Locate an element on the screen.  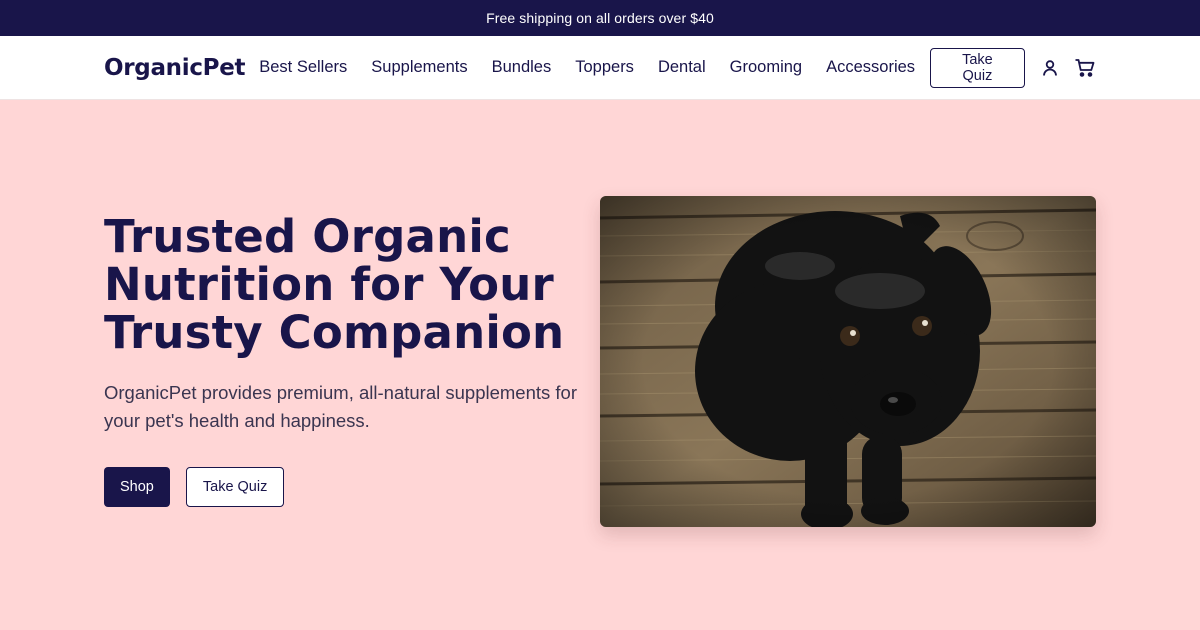
announcement-text: Free shipping on all orders over $40 is located at coordinates (600, 18).